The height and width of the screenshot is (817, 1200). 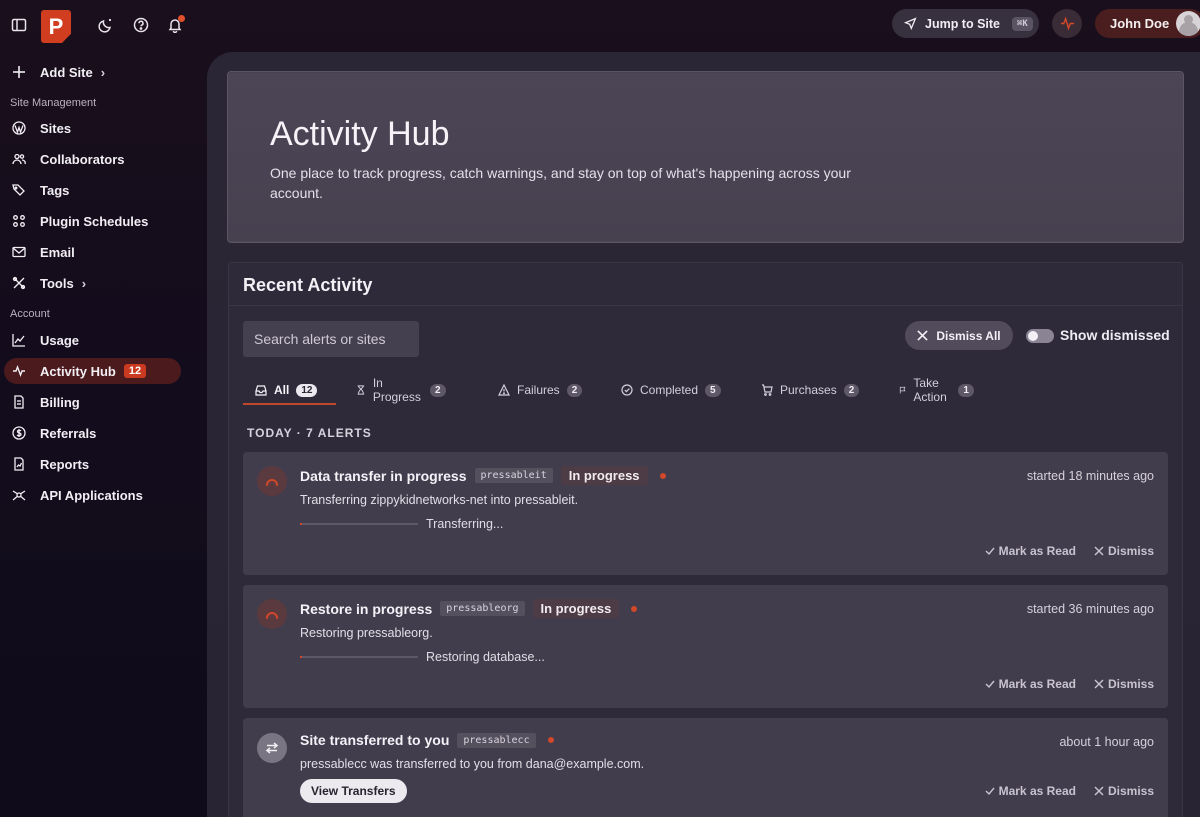 I want to click on sidebar-item-label: Sites, so click(x=56, y=128).